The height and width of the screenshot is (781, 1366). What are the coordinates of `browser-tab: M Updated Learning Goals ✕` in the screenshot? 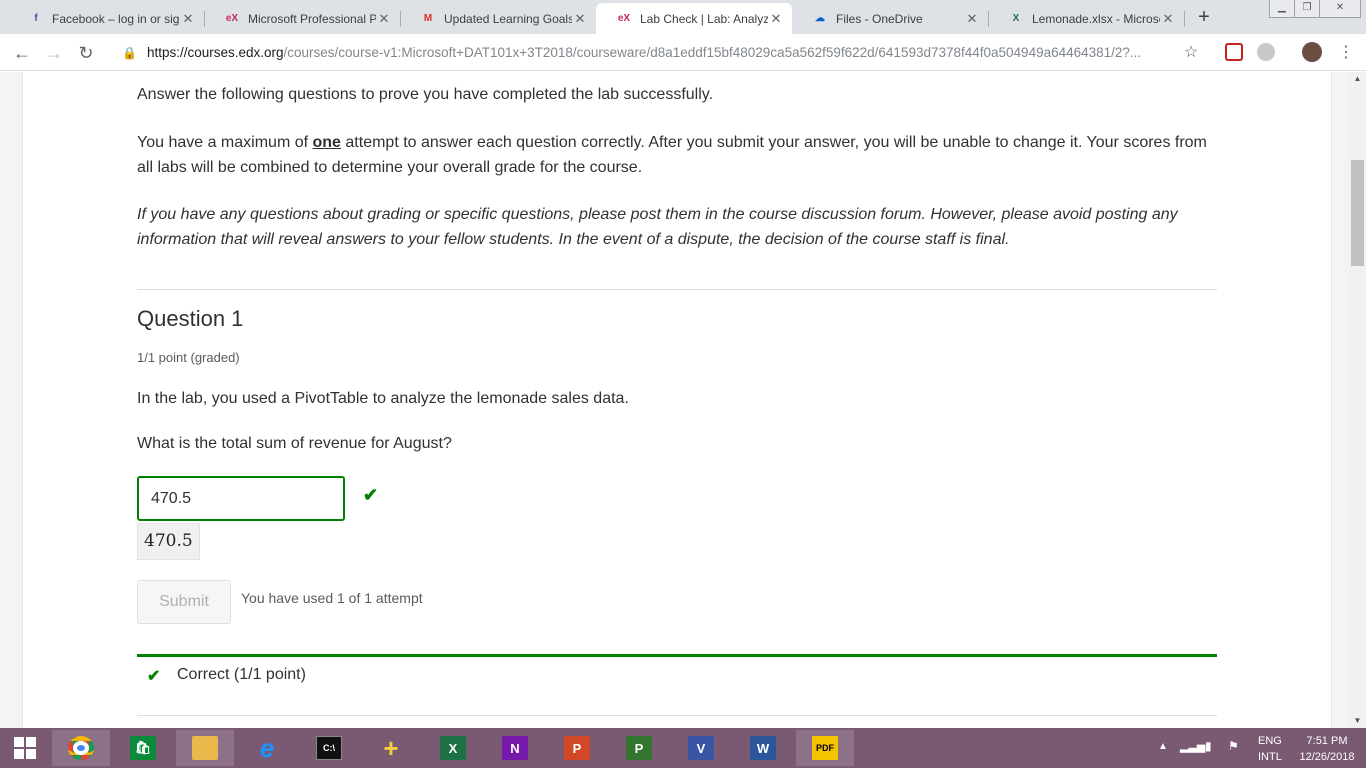 It's located at (498, 18).